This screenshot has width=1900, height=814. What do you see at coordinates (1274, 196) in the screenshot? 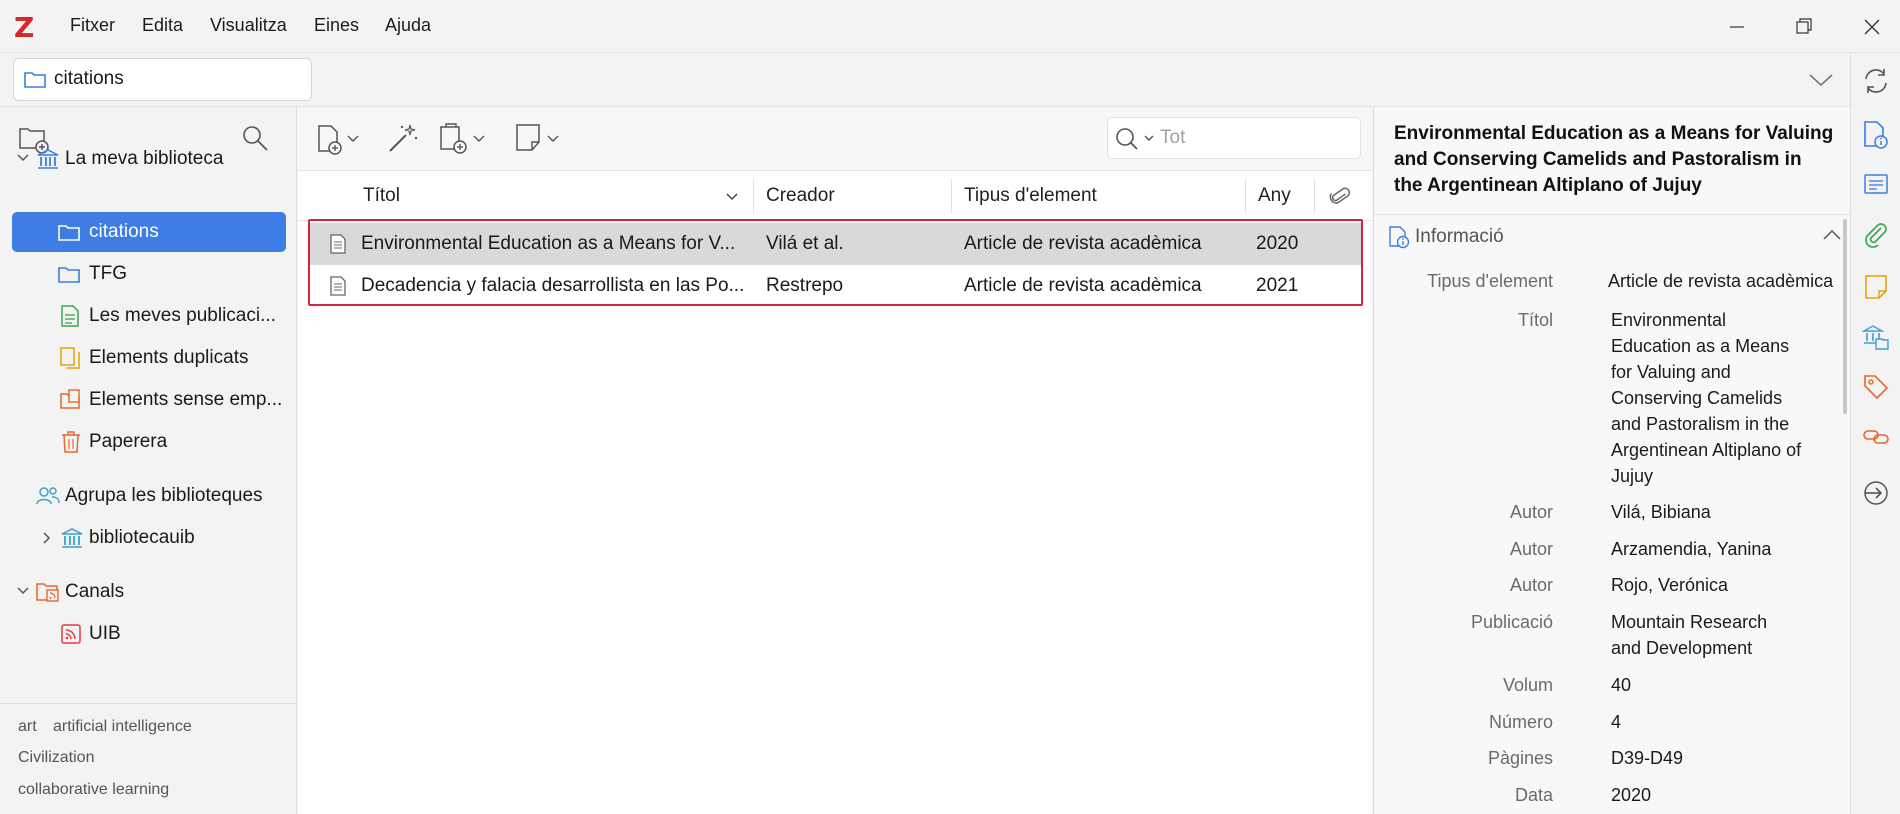
I see `column-year: Any` at bounding box center [1274, 196].